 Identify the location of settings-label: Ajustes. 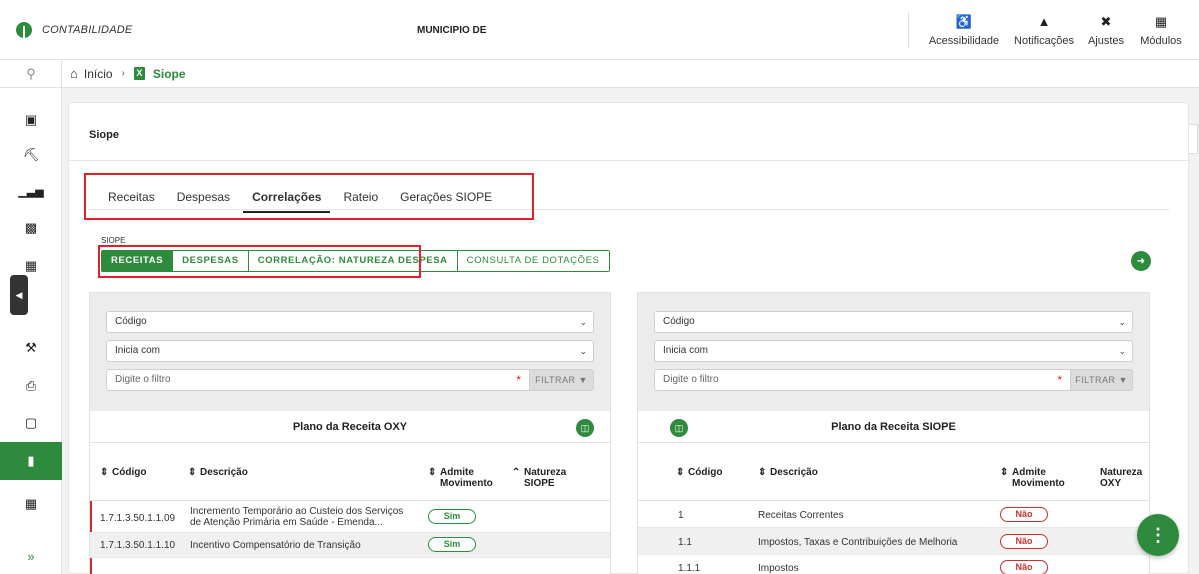
(1106, 41).